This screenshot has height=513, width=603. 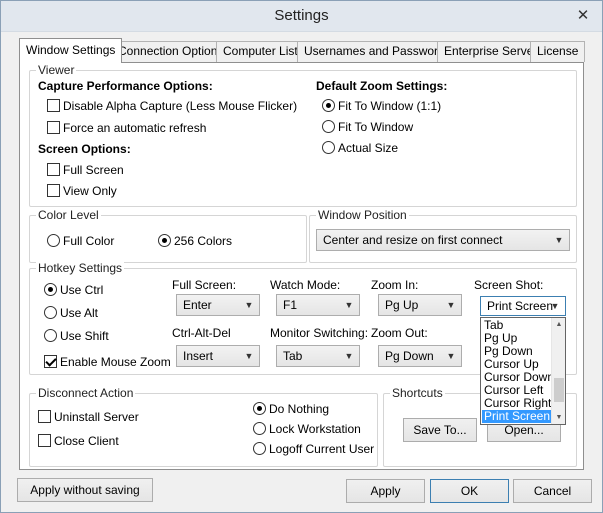 I want to click on use-ctrl-label: Use Ctrl, so click(x=82, y=290).